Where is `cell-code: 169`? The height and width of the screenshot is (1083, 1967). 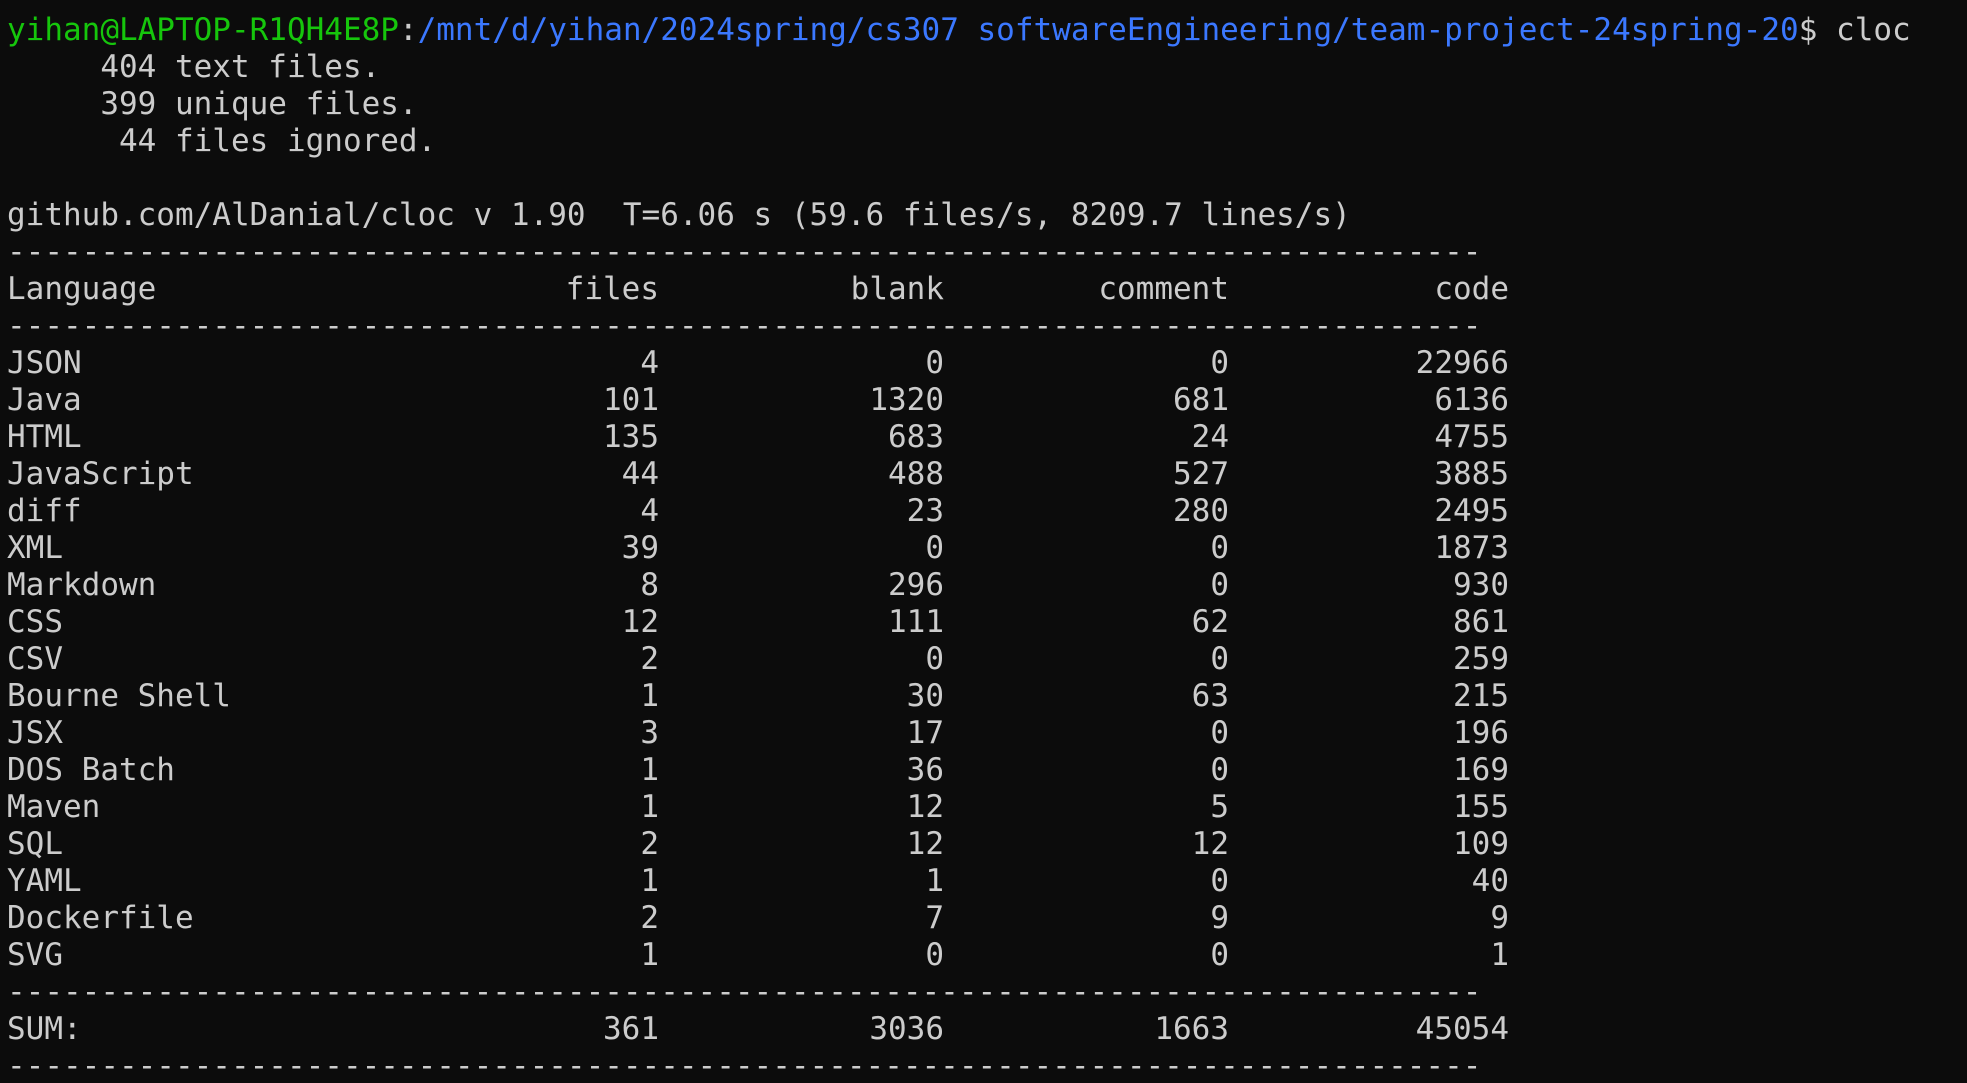 cell-code: 169 is located at coordinates (1481, 770).